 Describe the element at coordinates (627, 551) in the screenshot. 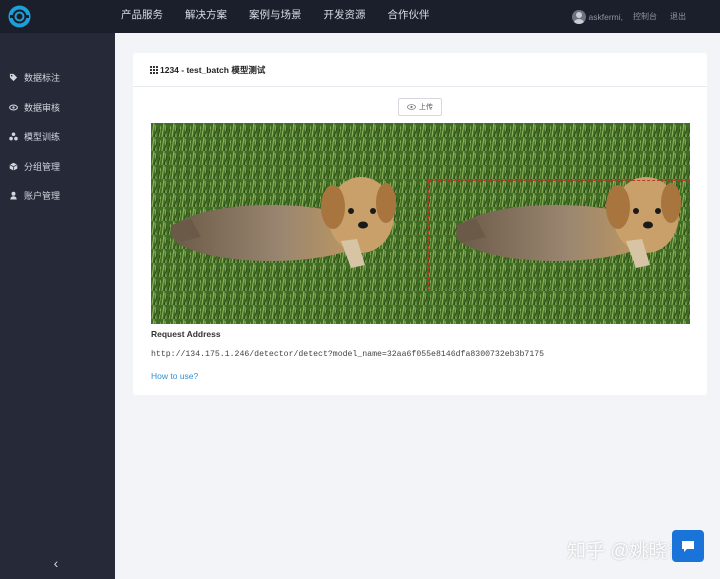

I see `watermark: 知乎 @姚晓青` at that location.